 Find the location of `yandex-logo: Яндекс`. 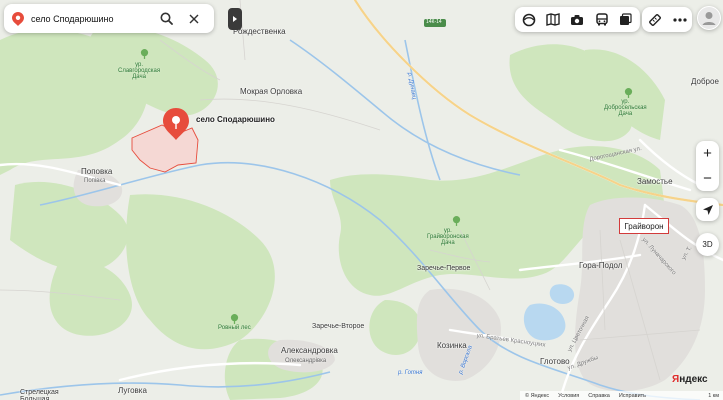

yandex-logo: Яндекс is located at coordinates (690, 379).